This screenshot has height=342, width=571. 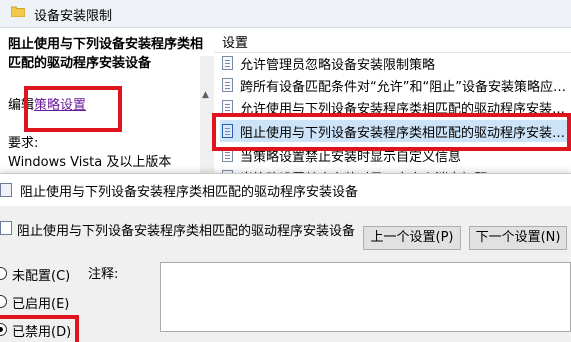 I want to click on editor-title-bar: 设备安装限制, so click(x=285, y=14).